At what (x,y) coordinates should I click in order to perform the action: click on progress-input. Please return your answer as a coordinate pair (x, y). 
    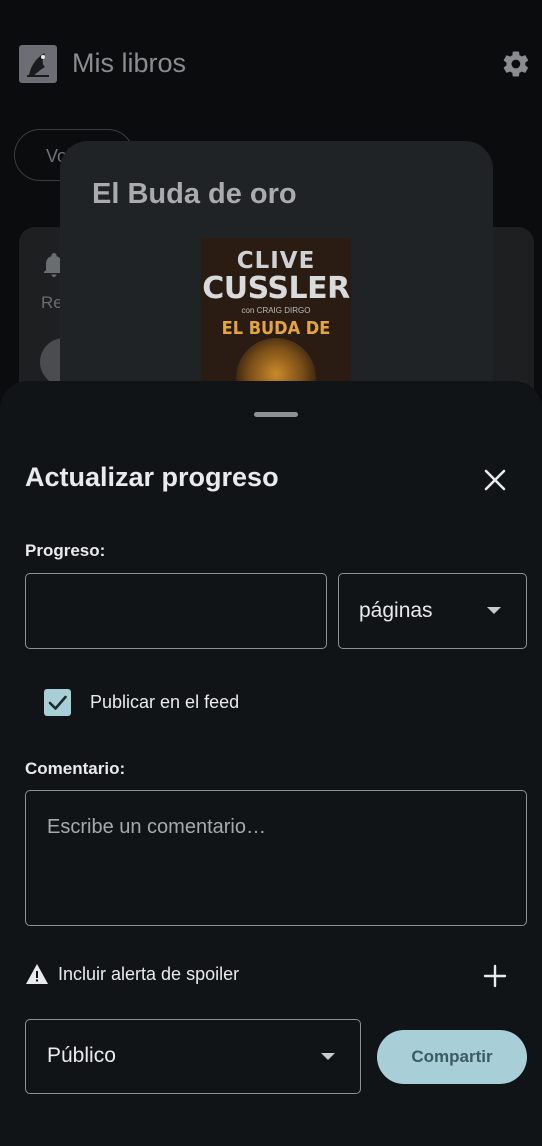
    Looking at the image, I should click on (176, 611).